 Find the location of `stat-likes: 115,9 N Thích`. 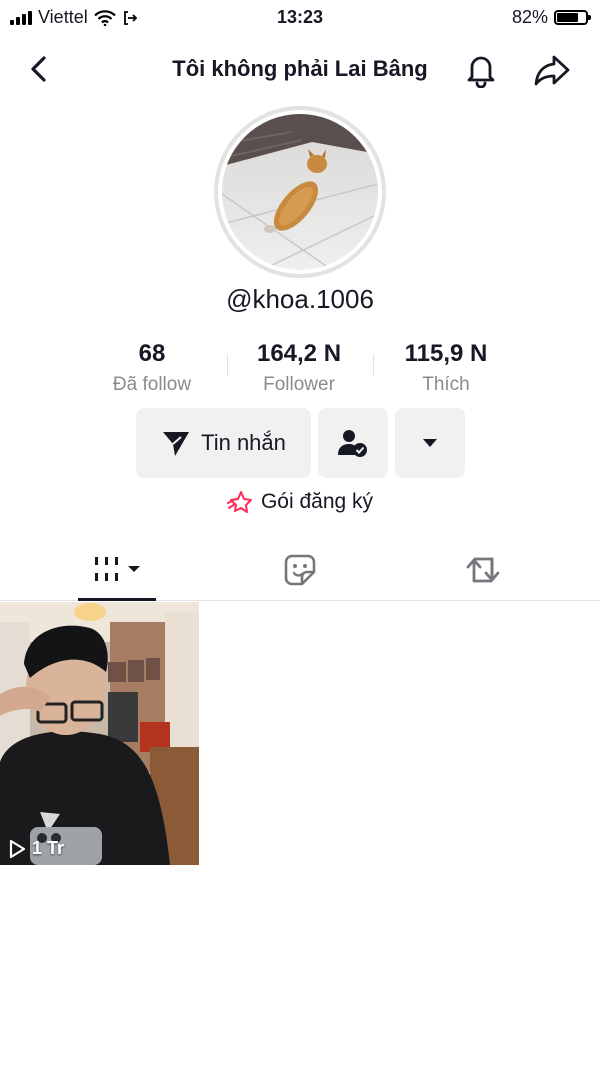

stat-likes: 115,9 N Thích is located at coordinates (446, 368).